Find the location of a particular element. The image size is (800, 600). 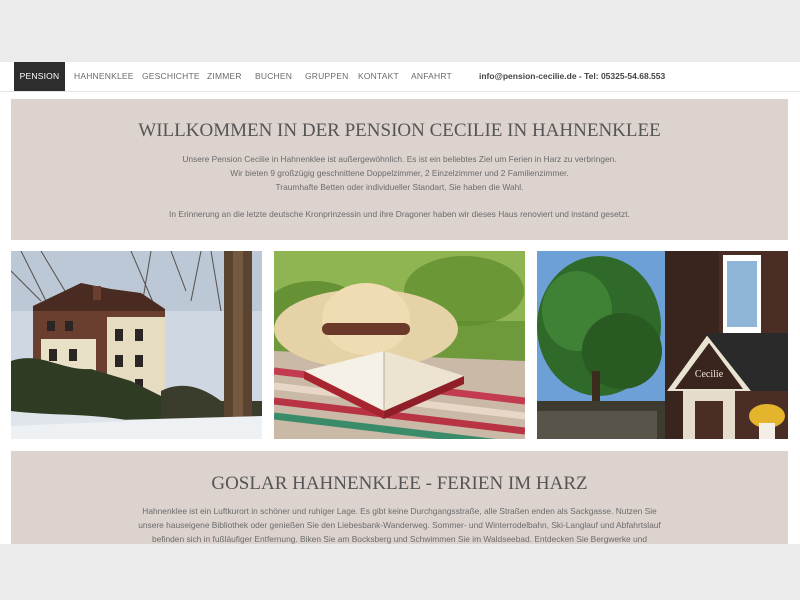

nav-item-hahnenklee: HAHNENKLEE is located at coordinates (104, 76).